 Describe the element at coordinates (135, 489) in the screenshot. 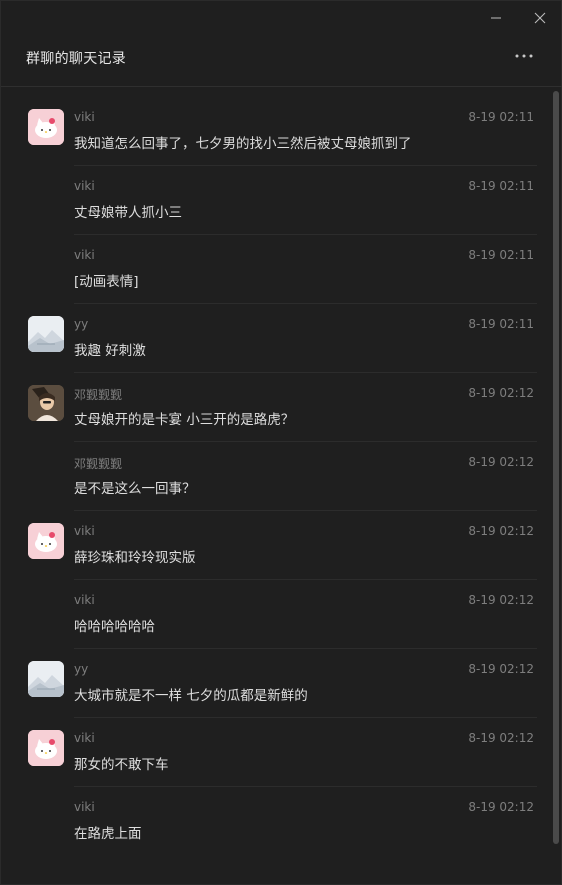

I see `message-text: 是不是这么一回事？` at that location.